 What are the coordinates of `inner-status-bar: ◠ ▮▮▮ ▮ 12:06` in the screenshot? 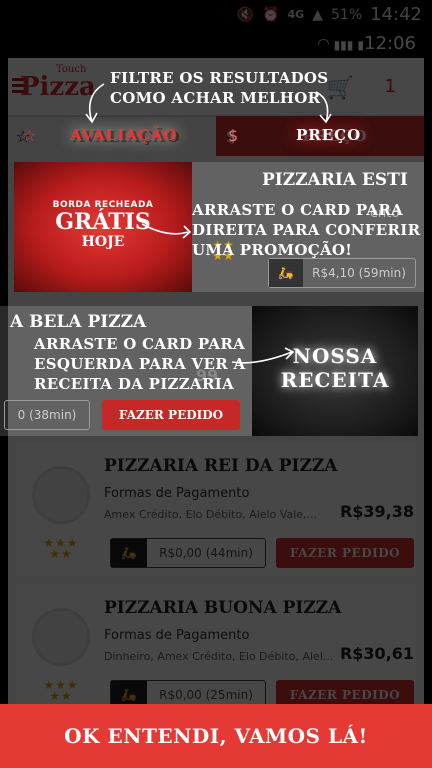 It's located at (216, 44).